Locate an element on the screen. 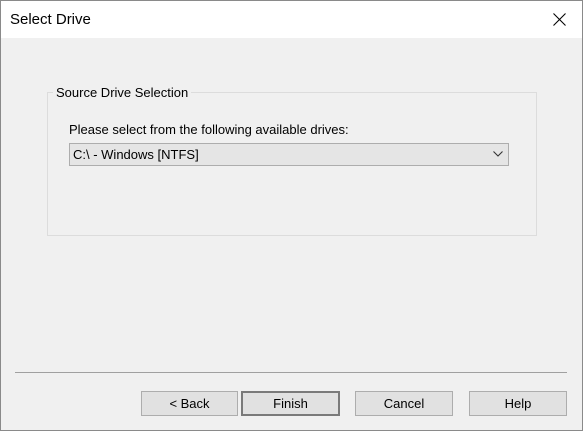 This screenshot has width=583, height=431. back-button-label: < Back is located at coordinates (189, 403).